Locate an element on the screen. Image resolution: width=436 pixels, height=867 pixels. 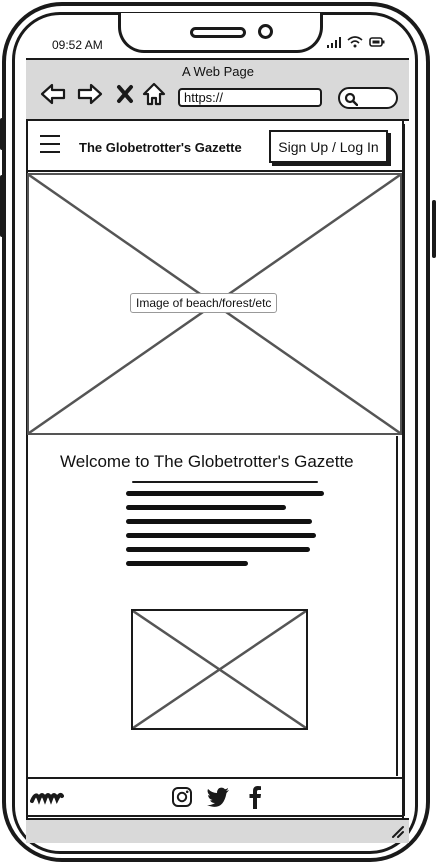
status-time: 09:52 AM is located at coordinates (77, 45).